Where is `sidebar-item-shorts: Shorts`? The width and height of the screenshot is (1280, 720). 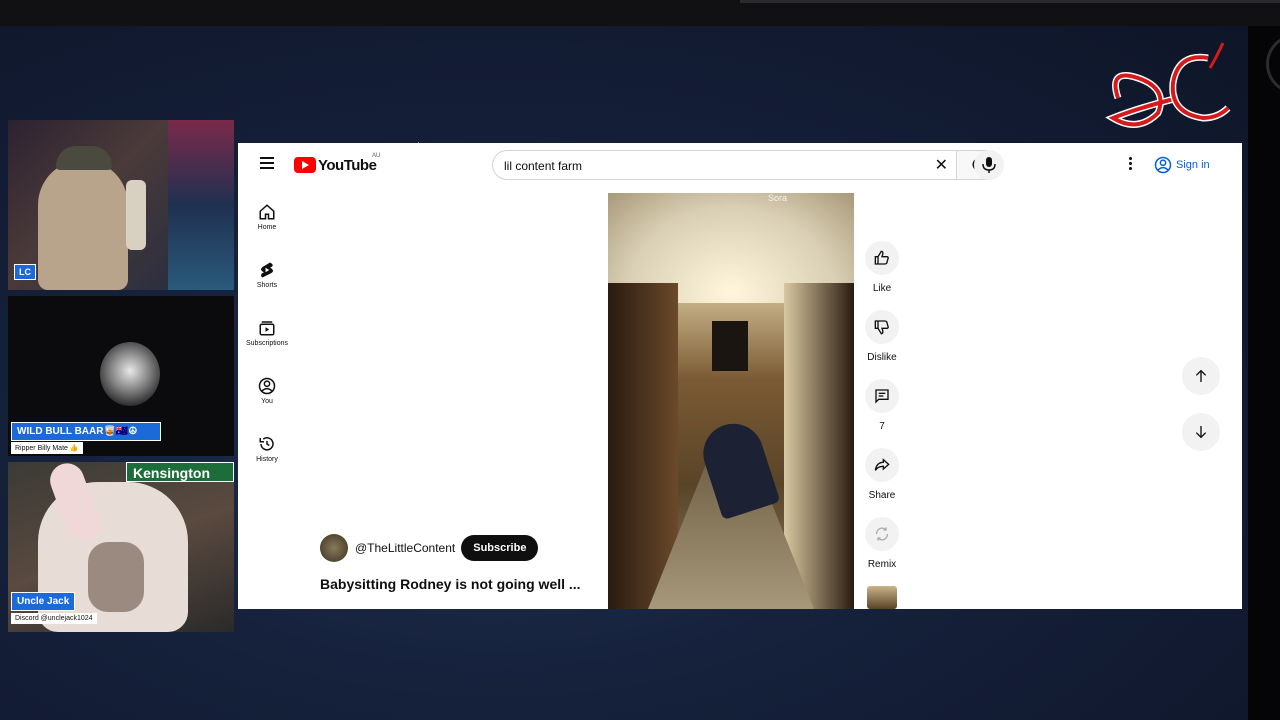
sidebar-item-shorts: Shorts is located at coordinates (267, 275).